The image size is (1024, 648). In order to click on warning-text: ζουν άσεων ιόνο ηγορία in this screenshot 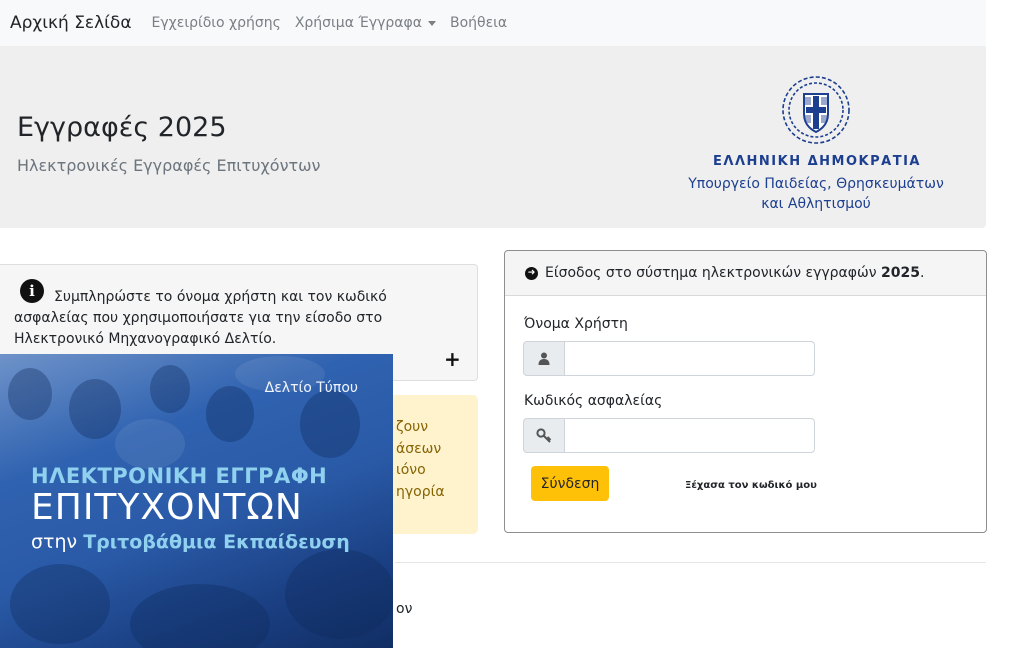, I will do `click(420, 460)`.